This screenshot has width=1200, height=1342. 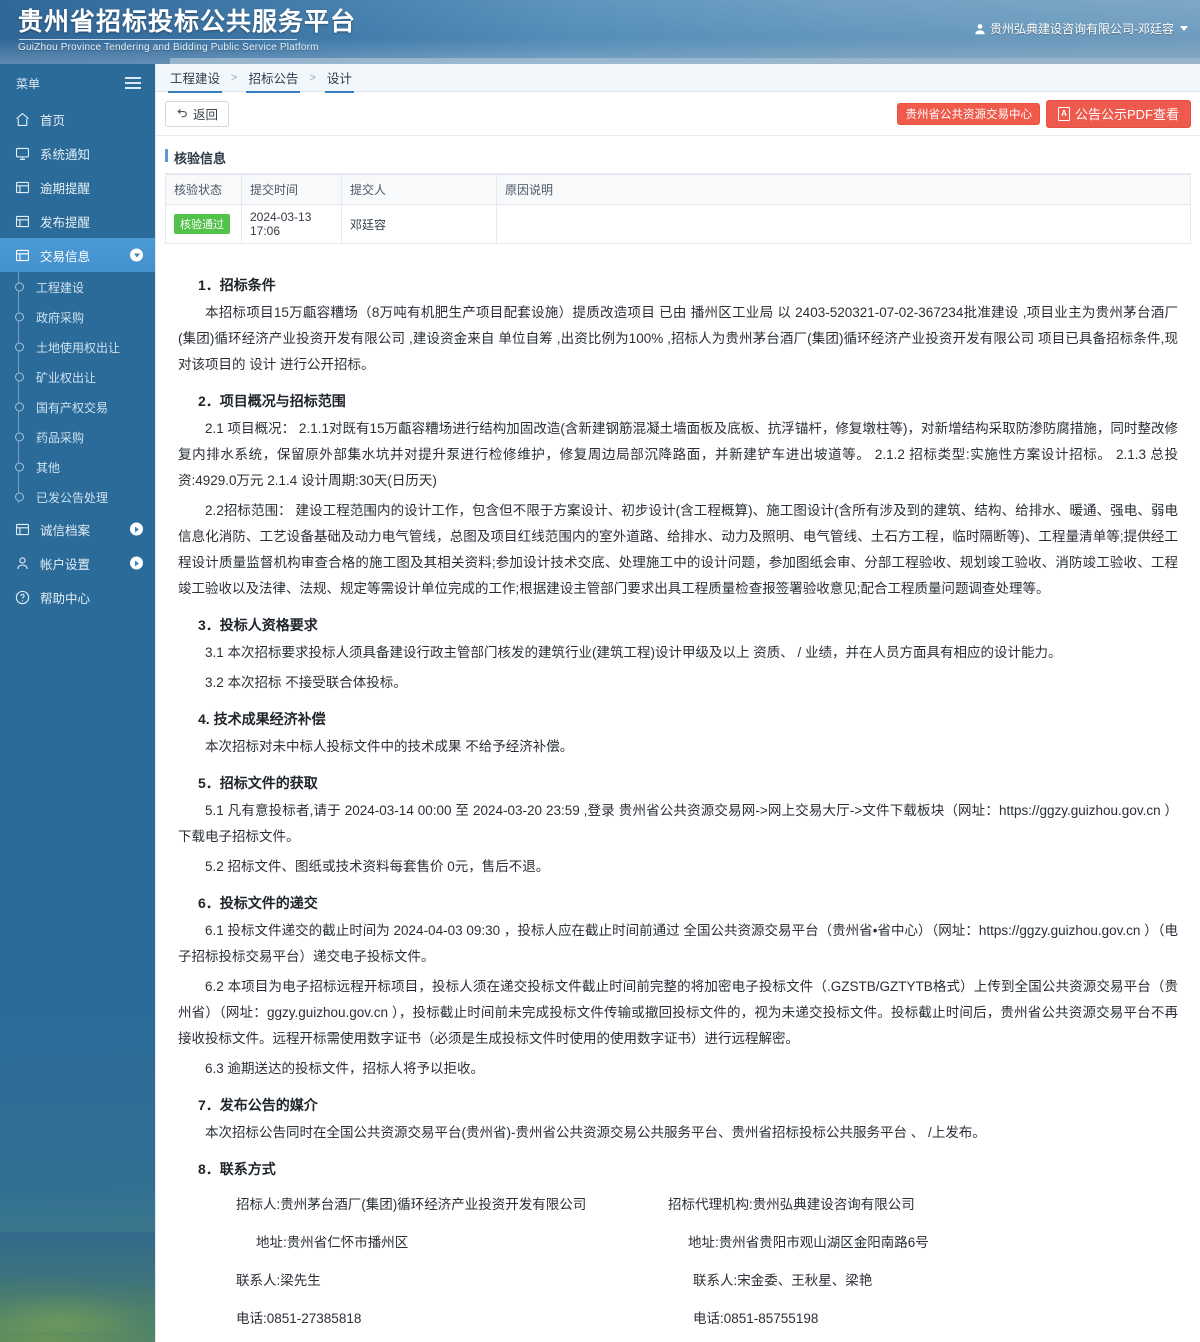 I want to click on section-title-5: 5．招标文件的获取, so click(x=258, y=783).